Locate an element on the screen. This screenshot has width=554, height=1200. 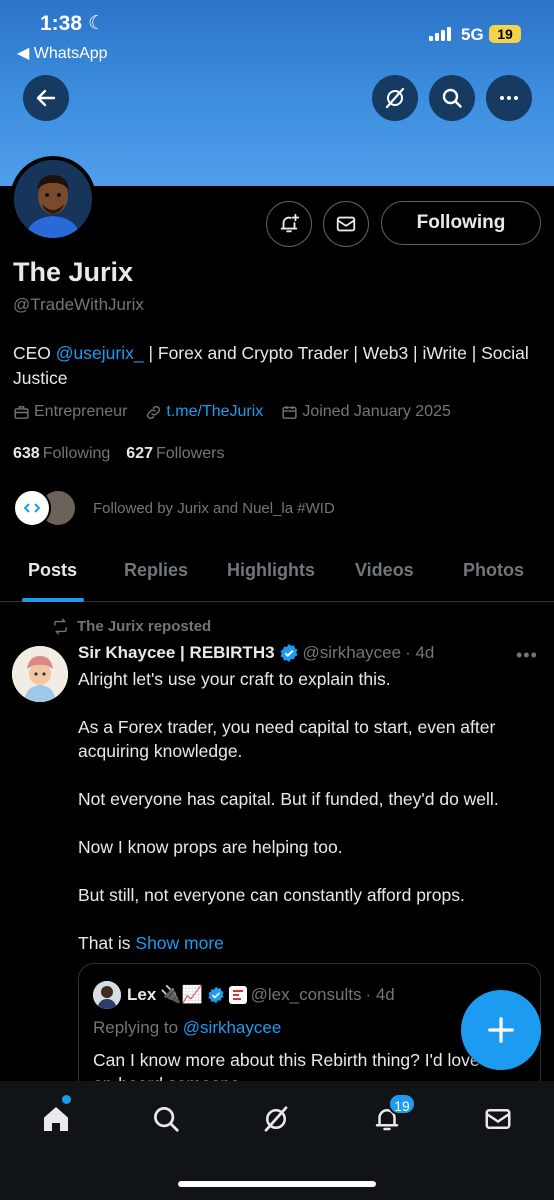
compose-fab-button is located at coordinates (501, 1030).